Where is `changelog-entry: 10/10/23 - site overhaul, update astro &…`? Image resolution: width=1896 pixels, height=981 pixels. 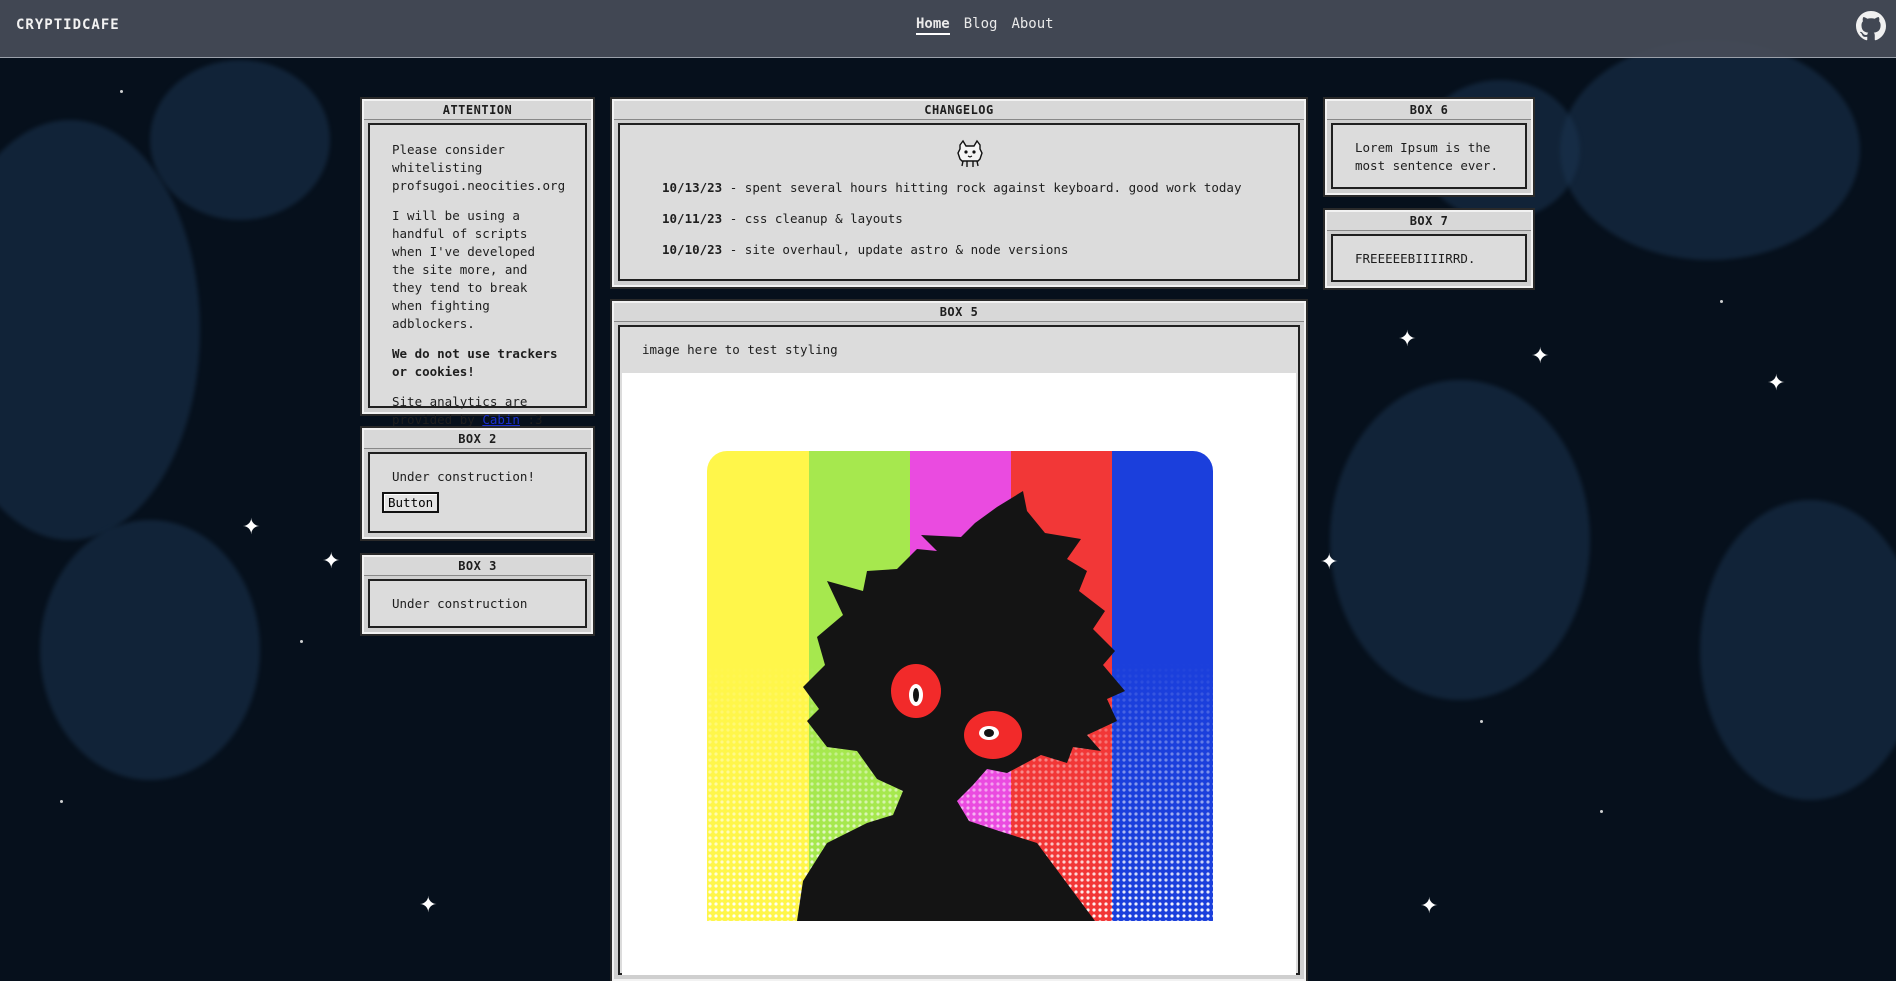
changelog-entry: 10/10/23 - site overhaul, update astro &… is located at coordinates (865, 249).